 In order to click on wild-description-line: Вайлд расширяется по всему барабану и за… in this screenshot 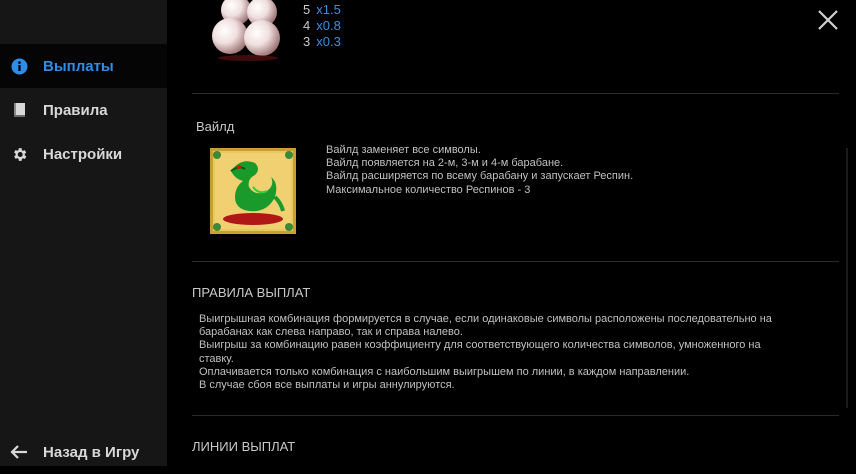, I will do `click(480, 176)`.